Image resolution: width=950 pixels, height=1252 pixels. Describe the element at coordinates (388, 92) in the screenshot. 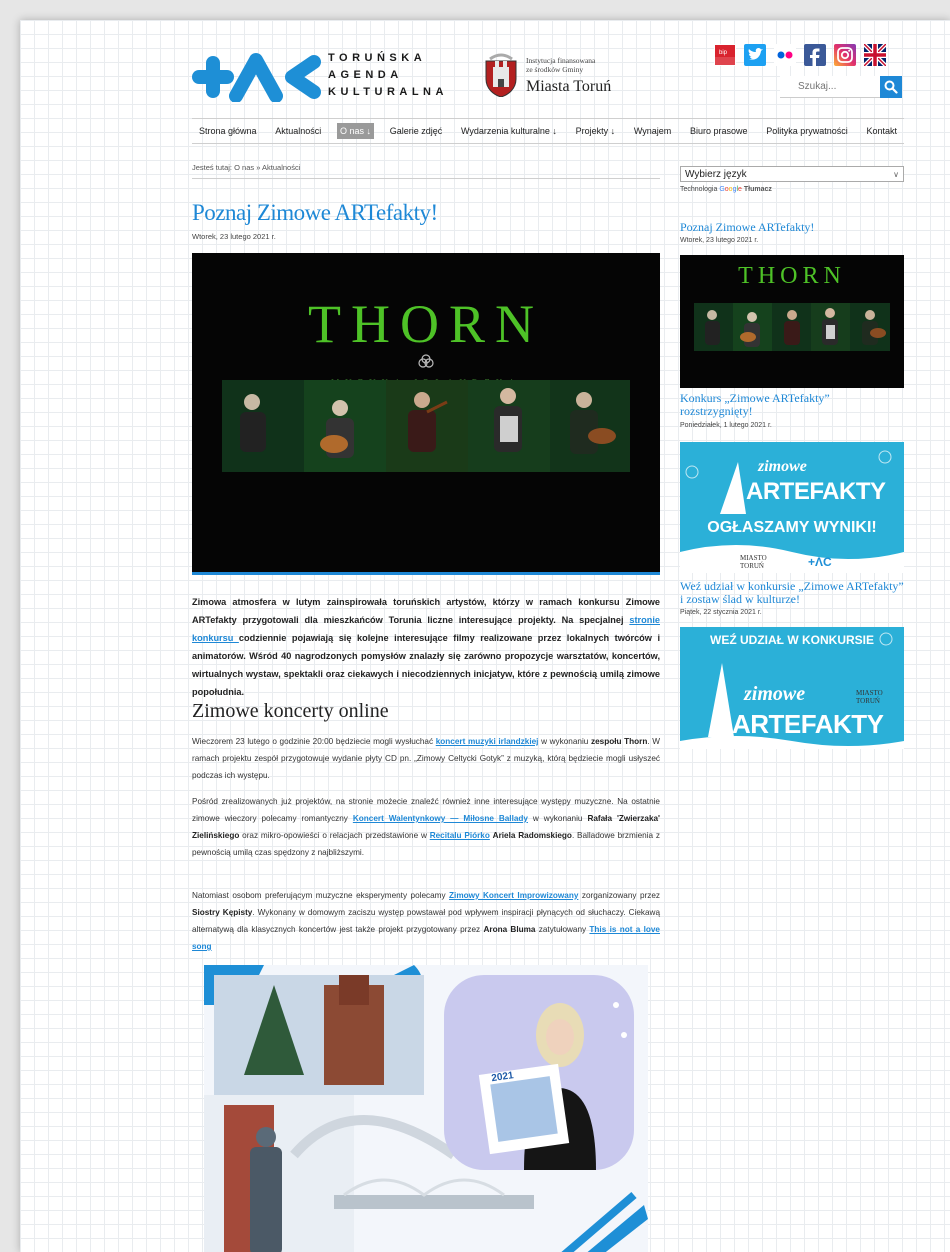

I see `logo-line-3: KULTURALNA` at that location.